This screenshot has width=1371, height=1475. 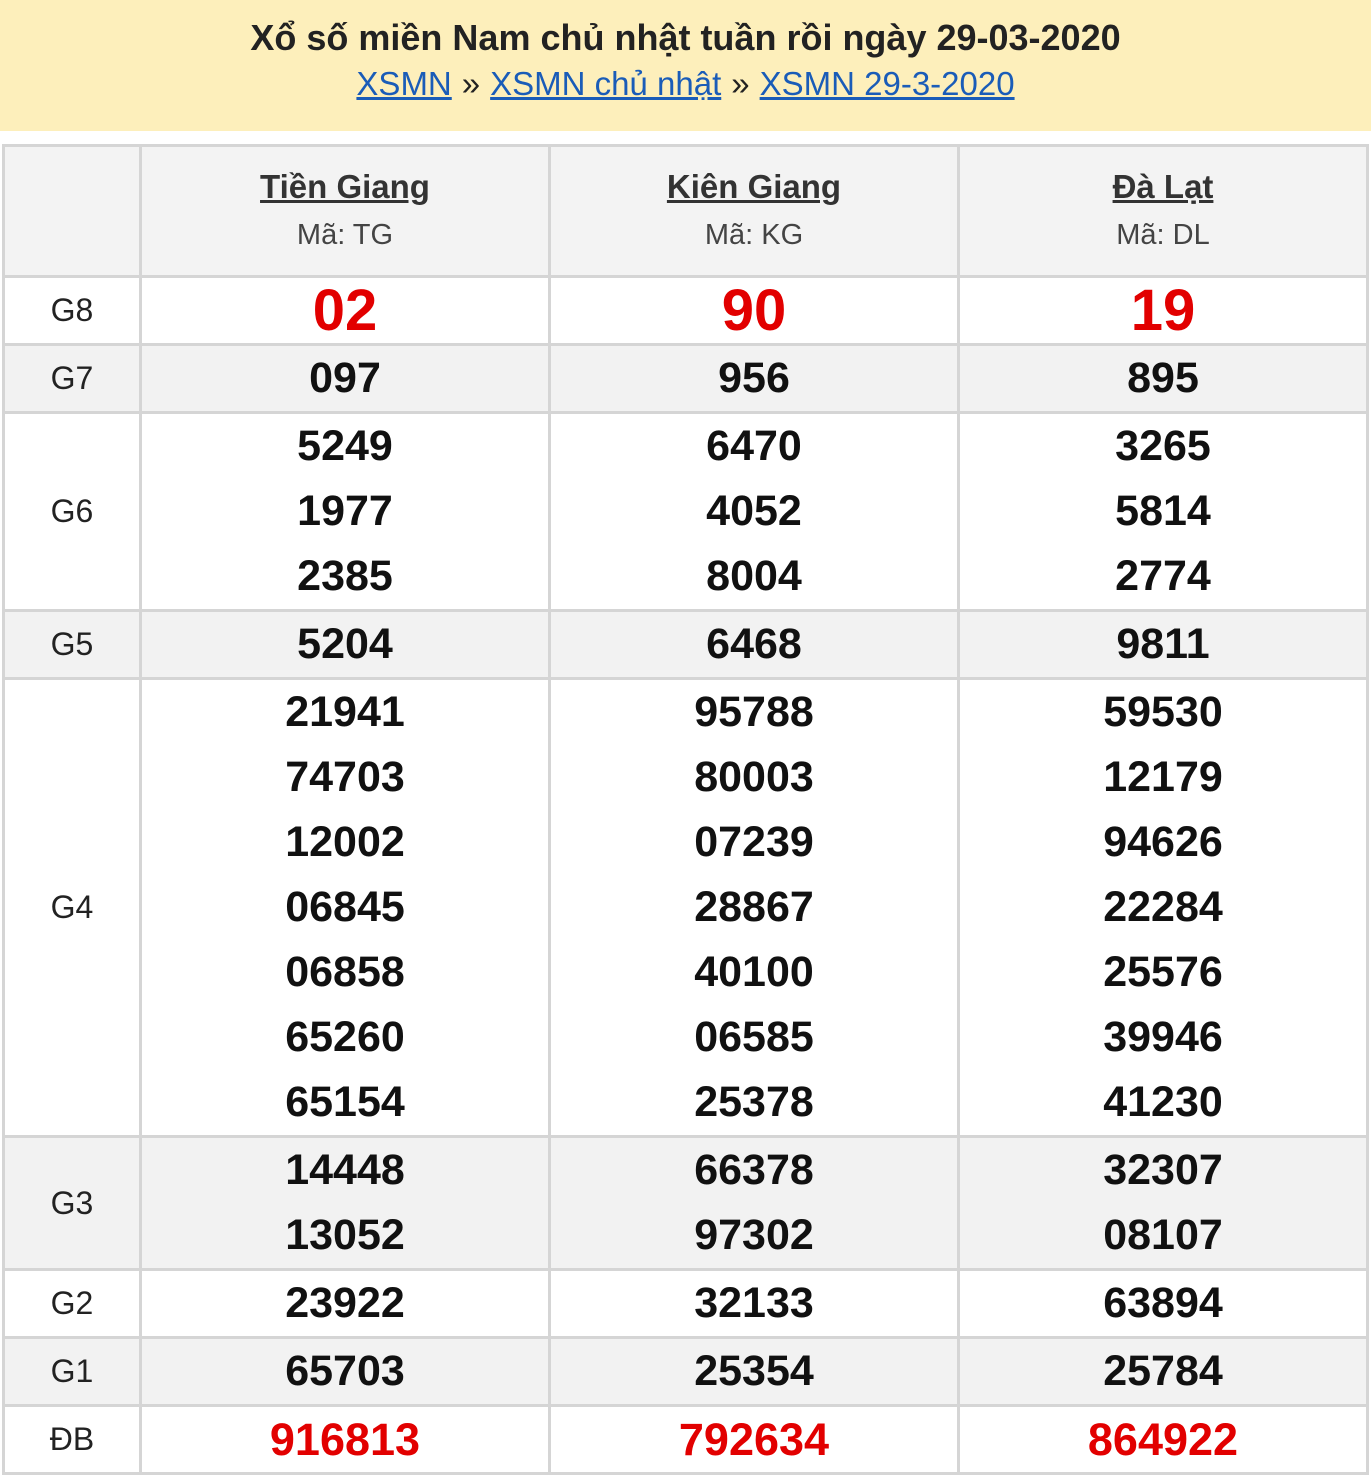 I want to click on province-header-da-lat: Đà Lạt Mã: DL, so click(x=1163, y=211).